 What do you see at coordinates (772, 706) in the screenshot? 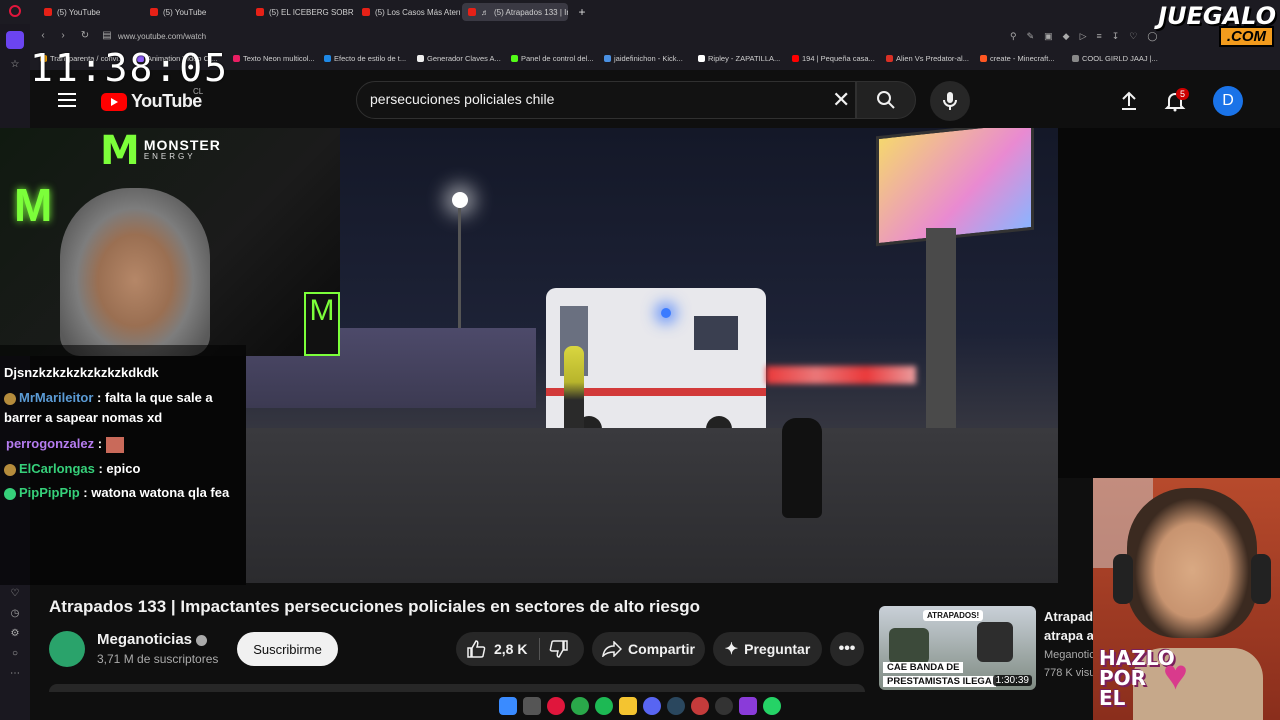
I see `whatsapp-icon` at bounding box center [772, 706].